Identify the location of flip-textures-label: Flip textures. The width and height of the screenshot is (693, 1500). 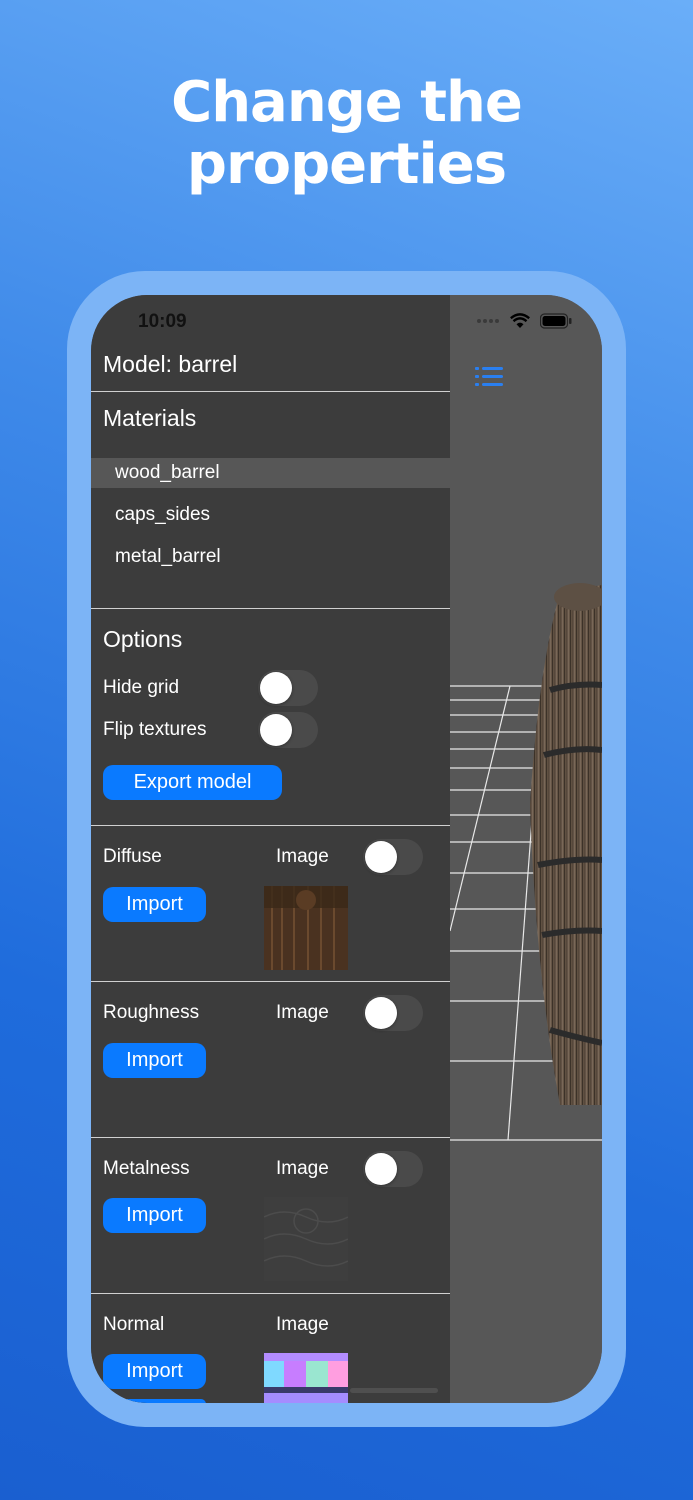
(155, 729).